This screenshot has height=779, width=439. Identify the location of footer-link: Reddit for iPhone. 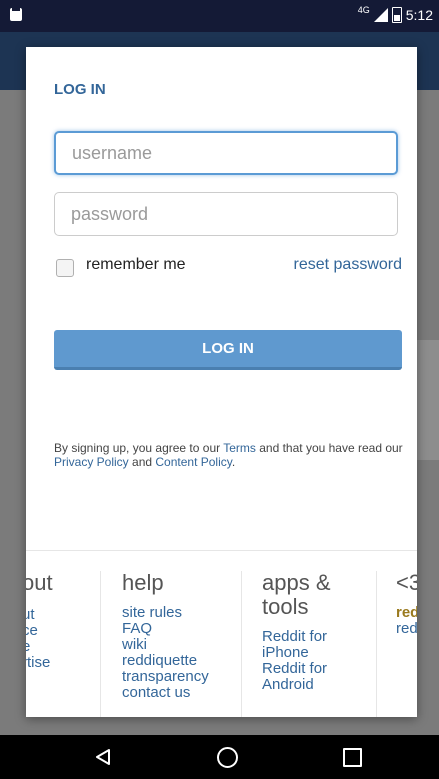
(312, 645).